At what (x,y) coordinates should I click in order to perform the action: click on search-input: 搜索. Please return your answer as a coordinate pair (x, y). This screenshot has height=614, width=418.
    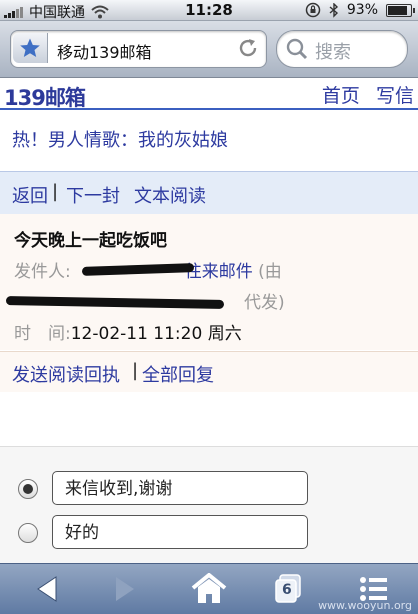
    Looking at the image, I should click on (342, 49).